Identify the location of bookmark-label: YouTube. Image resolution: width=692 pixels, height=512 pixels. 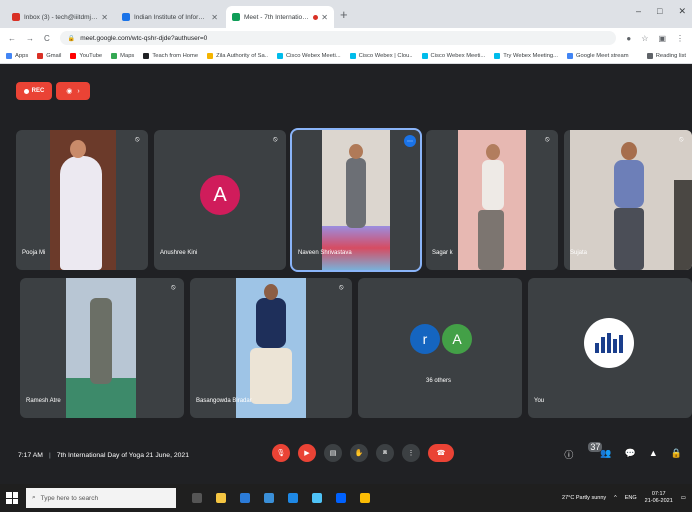
(91, 55).